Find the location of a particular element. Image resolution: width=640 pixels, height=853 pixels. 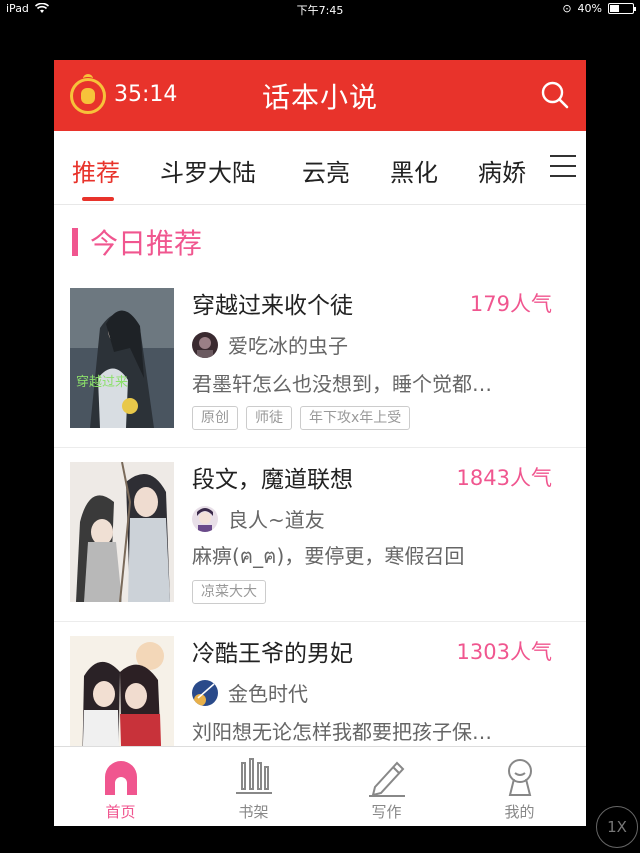

speed-toggle-button: 1X is located at coordinates (617, 827).